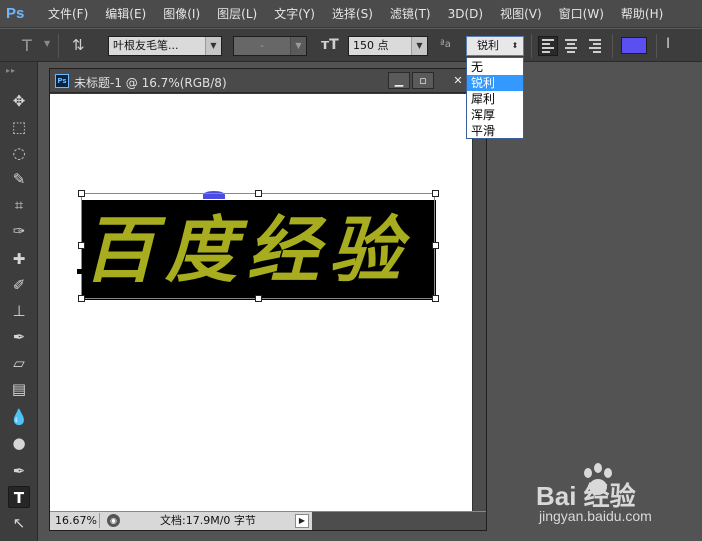 The width and height of the screenshot is (702, 541). I want to click on menu-edit: 编辑(E), so click(125, 13).